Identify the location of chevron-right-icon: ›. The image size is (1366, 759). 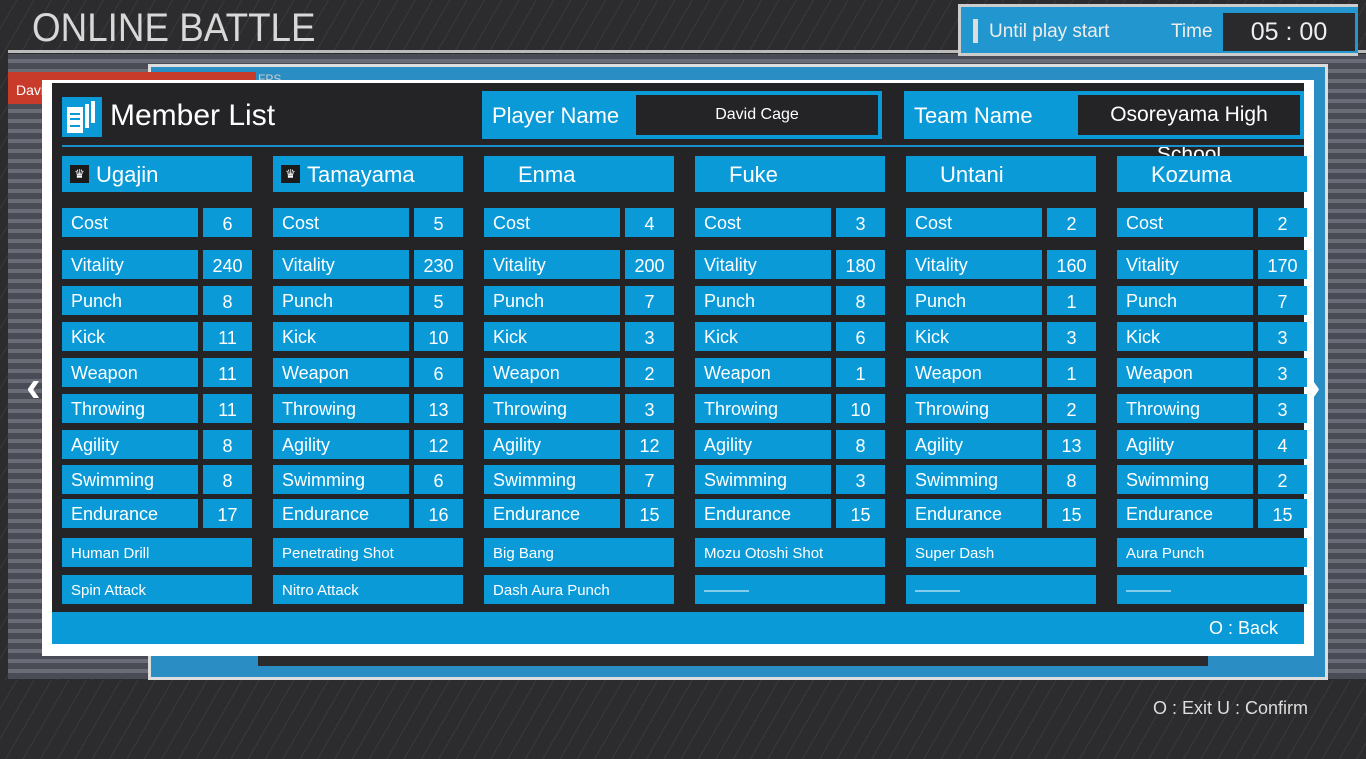
(1313, 387).